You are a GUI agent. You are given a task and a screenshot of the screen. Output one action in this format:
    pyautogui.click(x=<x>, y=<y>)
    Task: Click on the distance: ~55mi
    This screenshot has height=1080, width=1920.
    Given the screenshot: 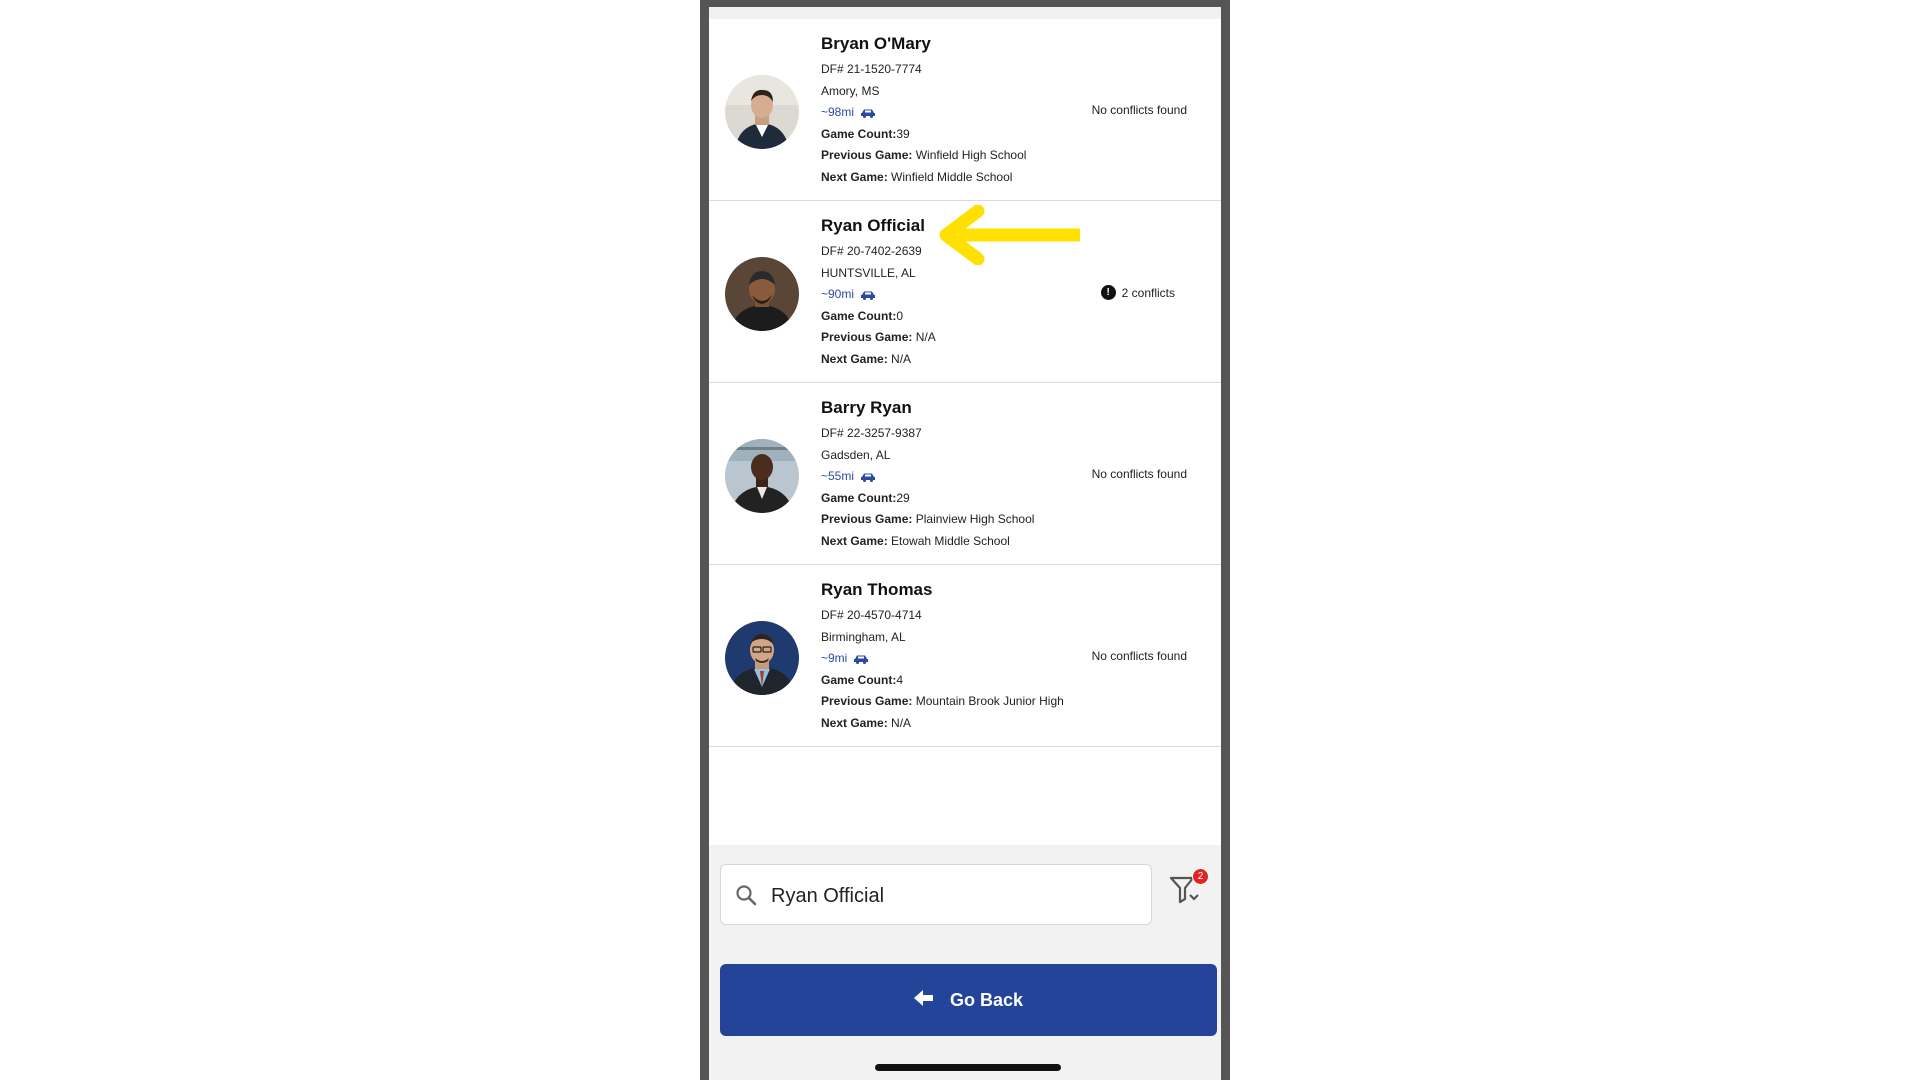 What is the action you would take?
    pyautogui.click(x=961, y=477)
    